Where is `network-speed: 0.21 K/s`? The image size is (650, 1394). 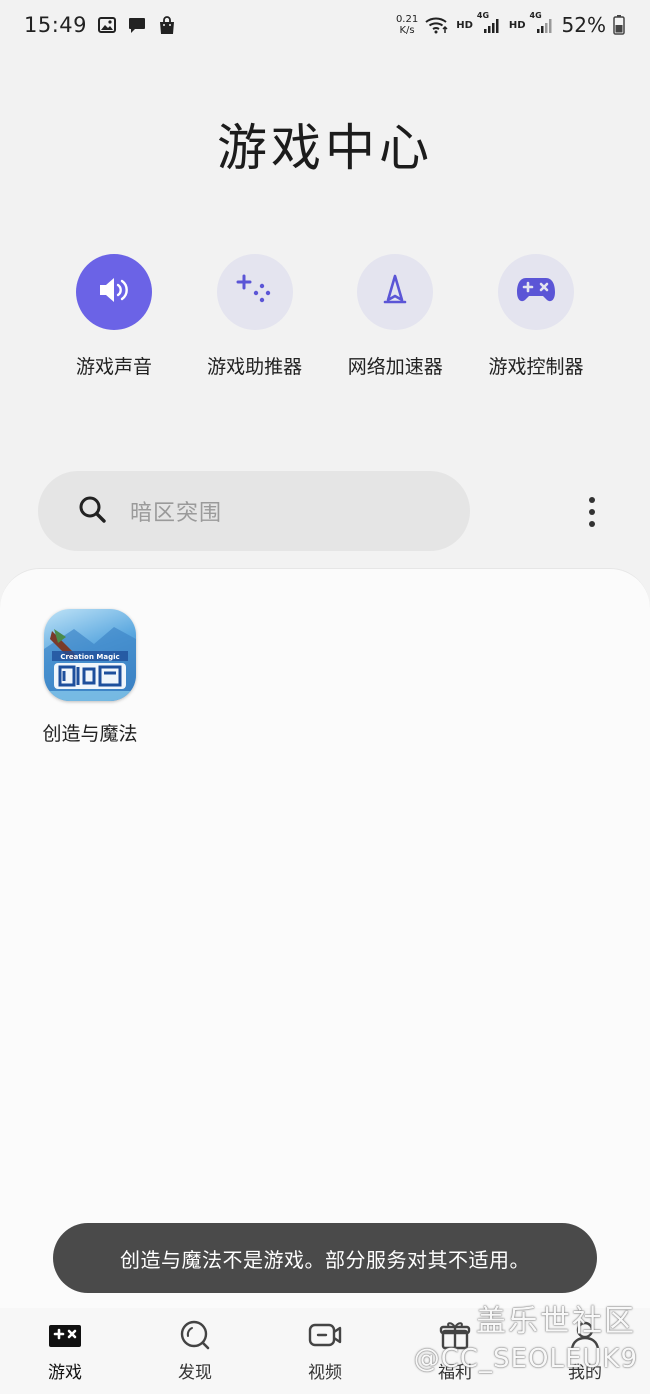 network-speed: 0.21 K/s is located at coordinates (407, 25).